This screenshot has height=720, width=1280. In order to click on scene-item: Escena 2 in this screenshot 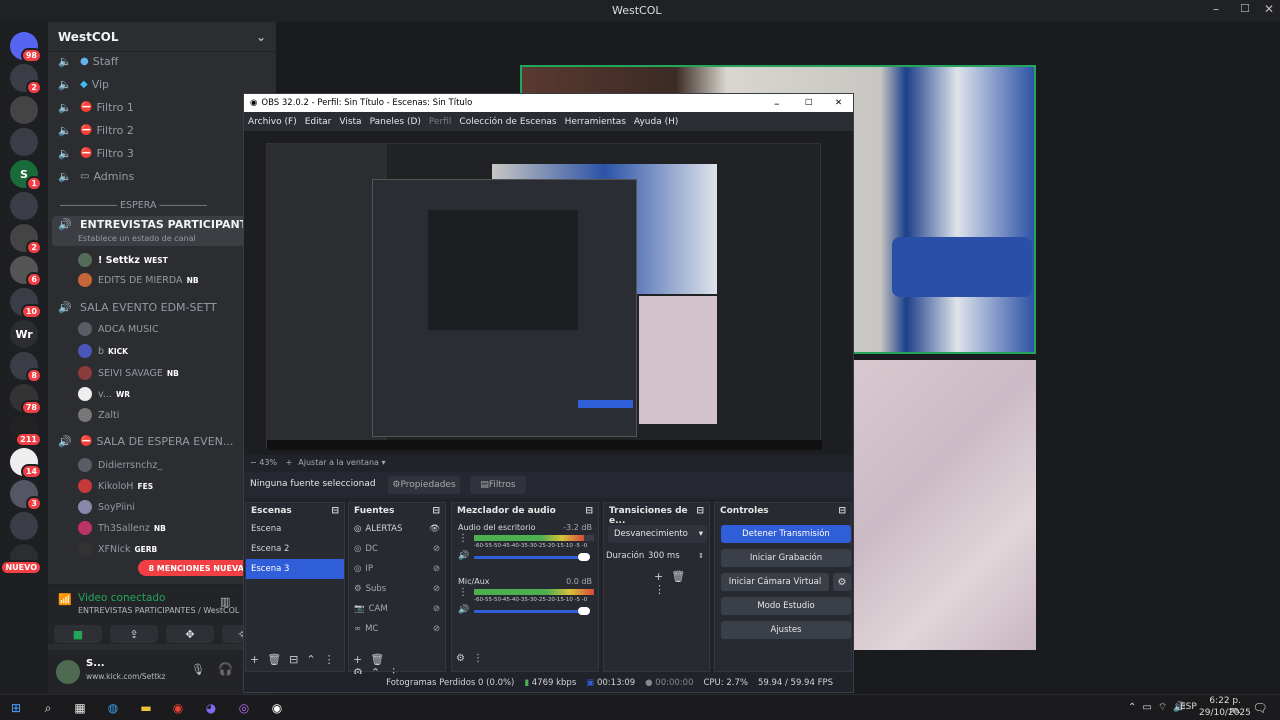, I will do `click(295, 549)`.